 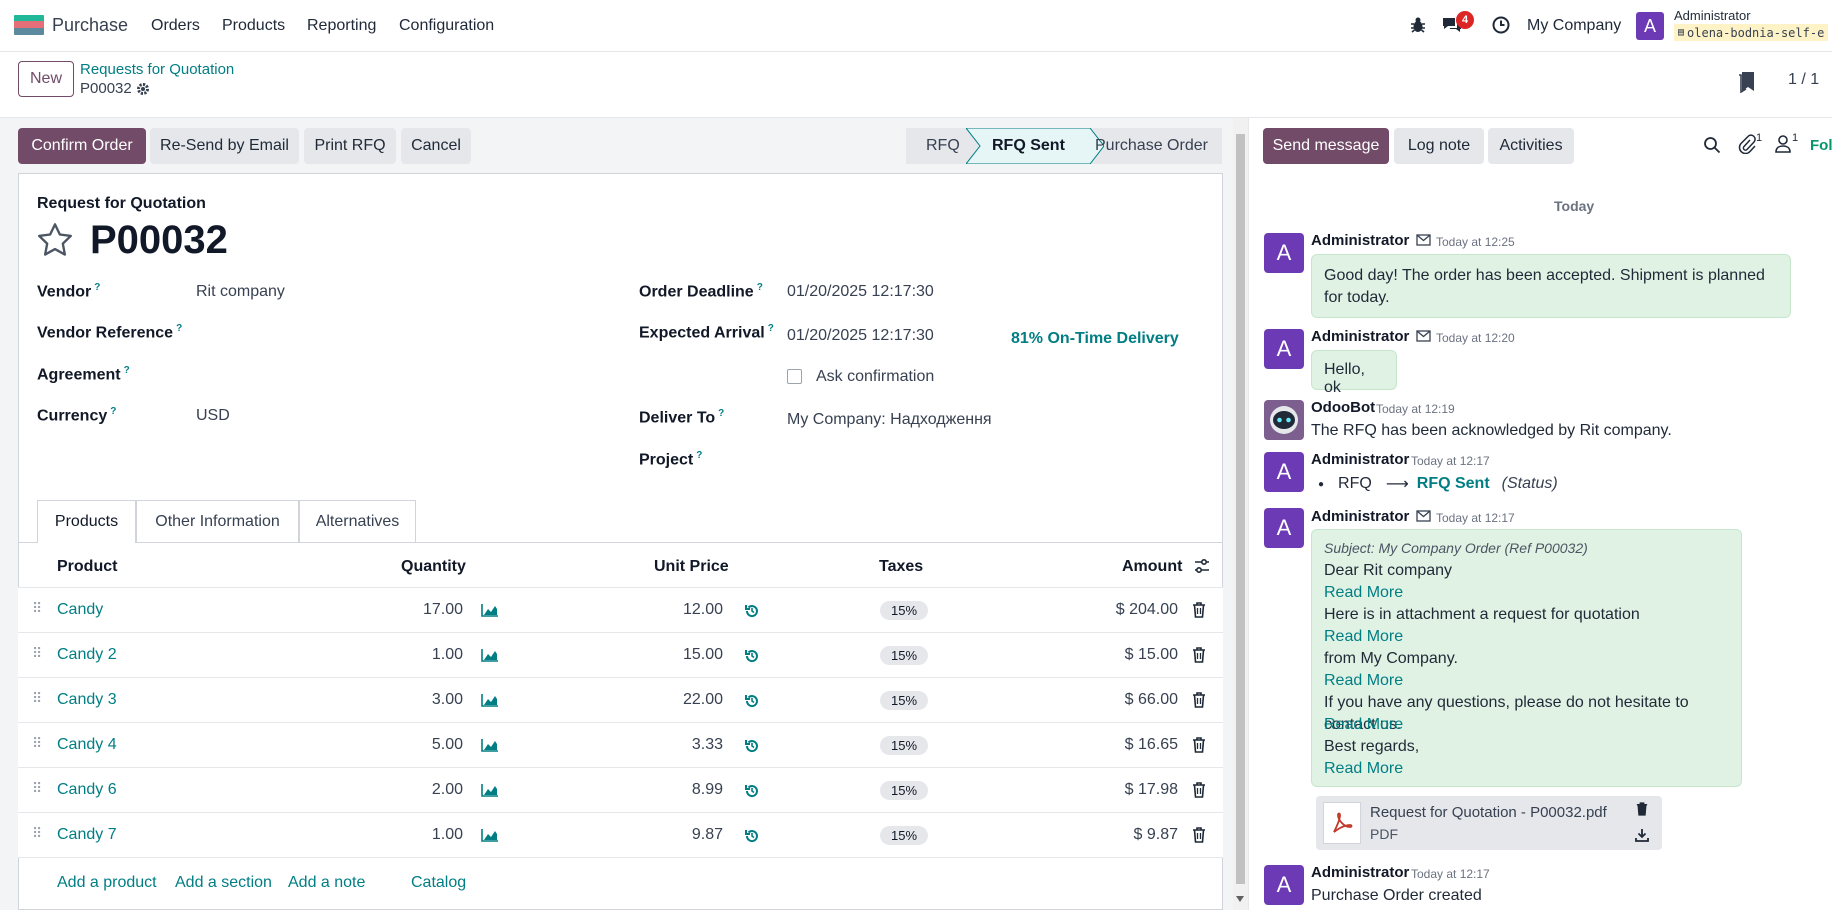 I want to click on confirm-order-button: Confirm Order, so click(x=82, y=146).